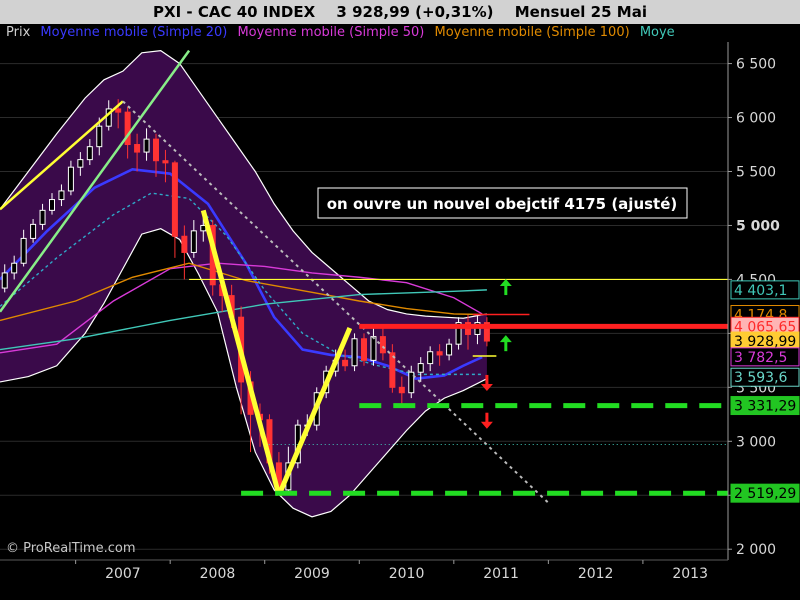  What do you see at coordinates (690, 574) in the screenshot?
I see `x-tick-label: 2013` at bounding box center [690, 574].